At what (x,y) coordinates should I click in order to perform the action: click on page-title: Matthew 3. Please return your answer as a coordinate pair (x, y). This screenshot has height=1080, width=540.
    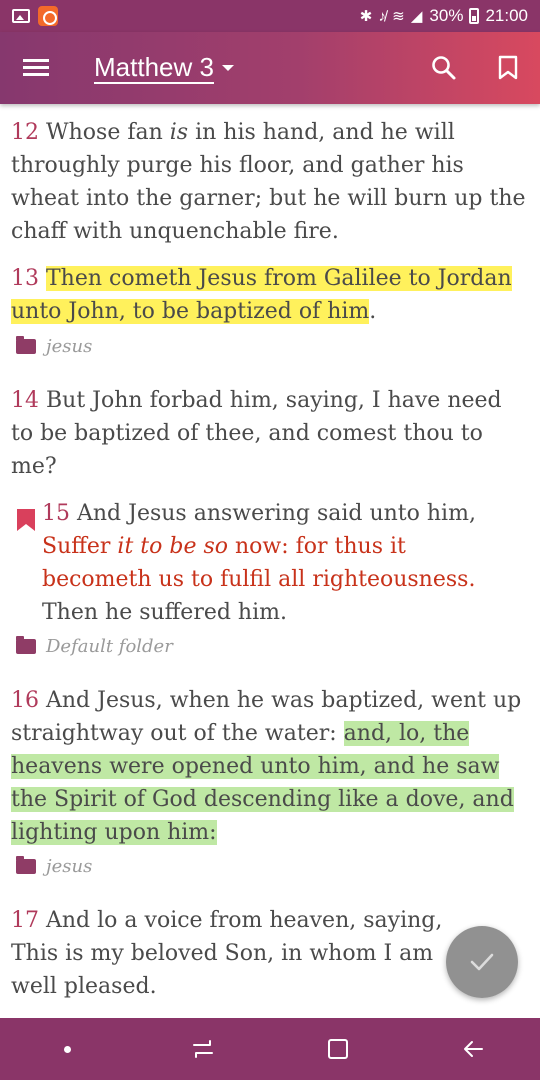
    Looking at the image, I should click on (154, 68).